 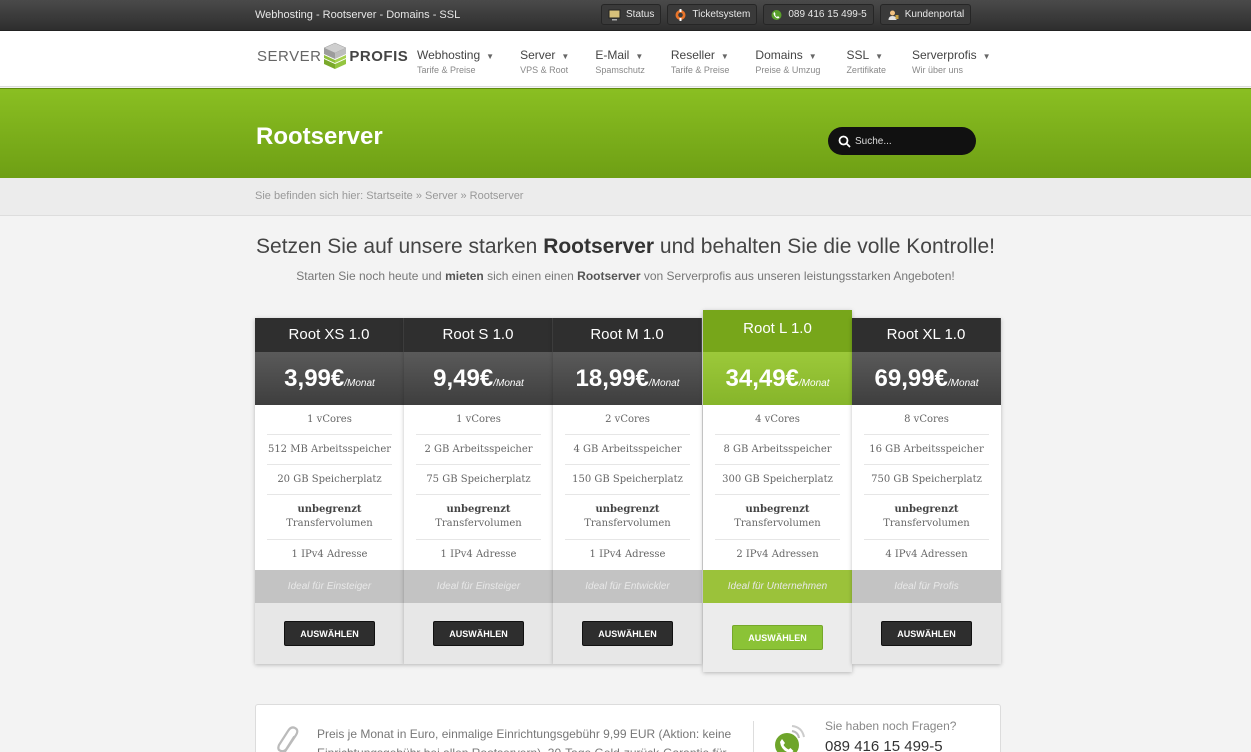 I want to click on subline-text: Starten Sie noch heute und, so click(x=371, y=276).